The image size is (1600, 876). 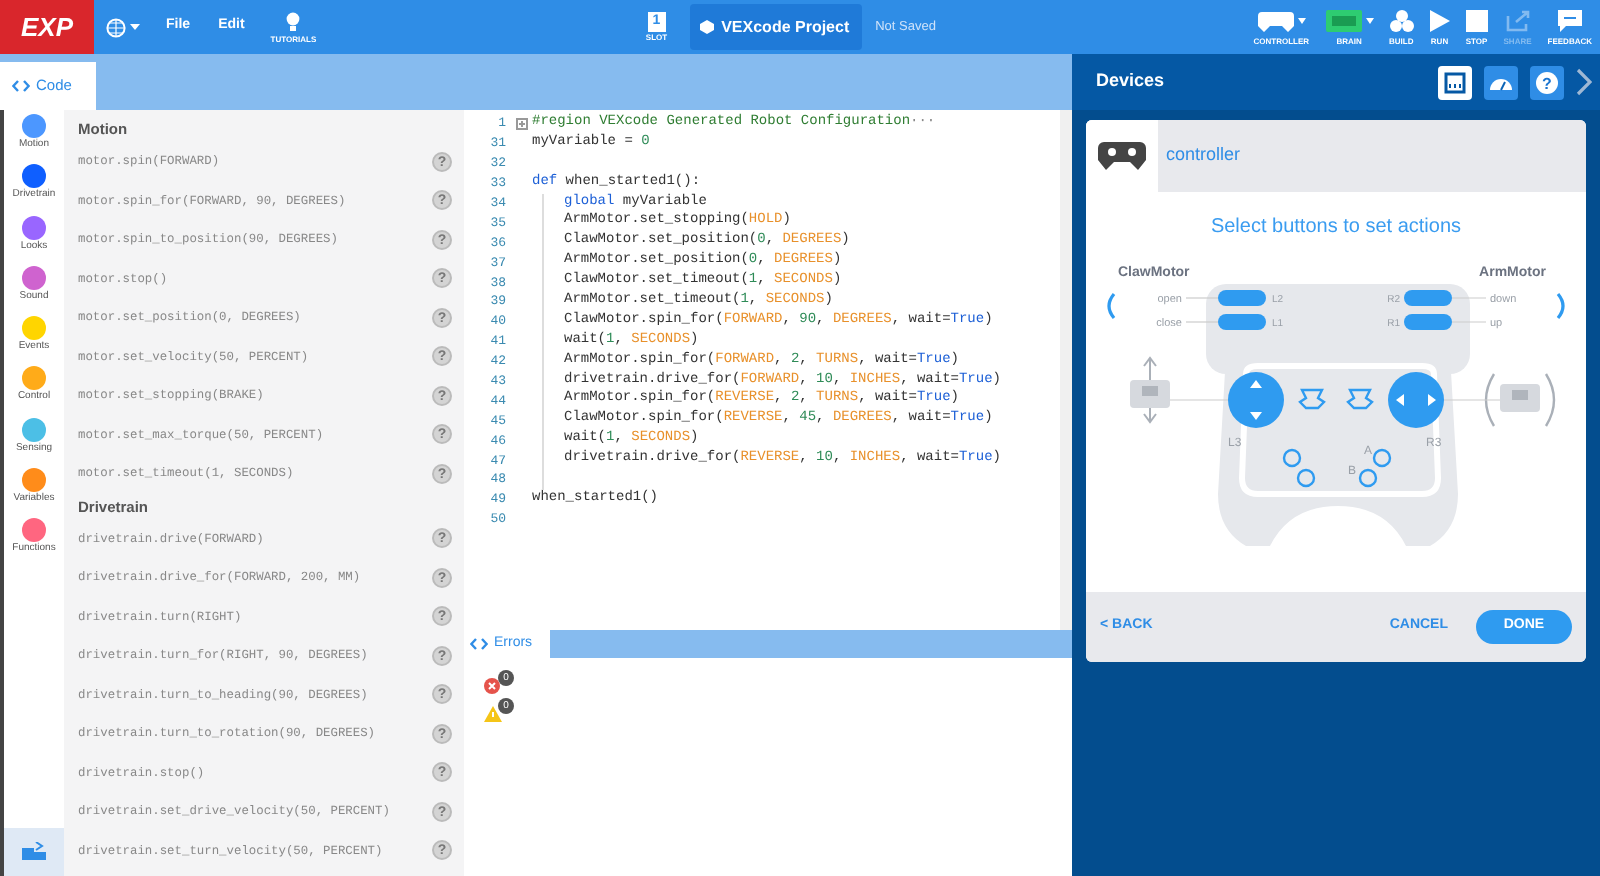 I want to click on chevron-right-icon, so click(x=1584, y=82).